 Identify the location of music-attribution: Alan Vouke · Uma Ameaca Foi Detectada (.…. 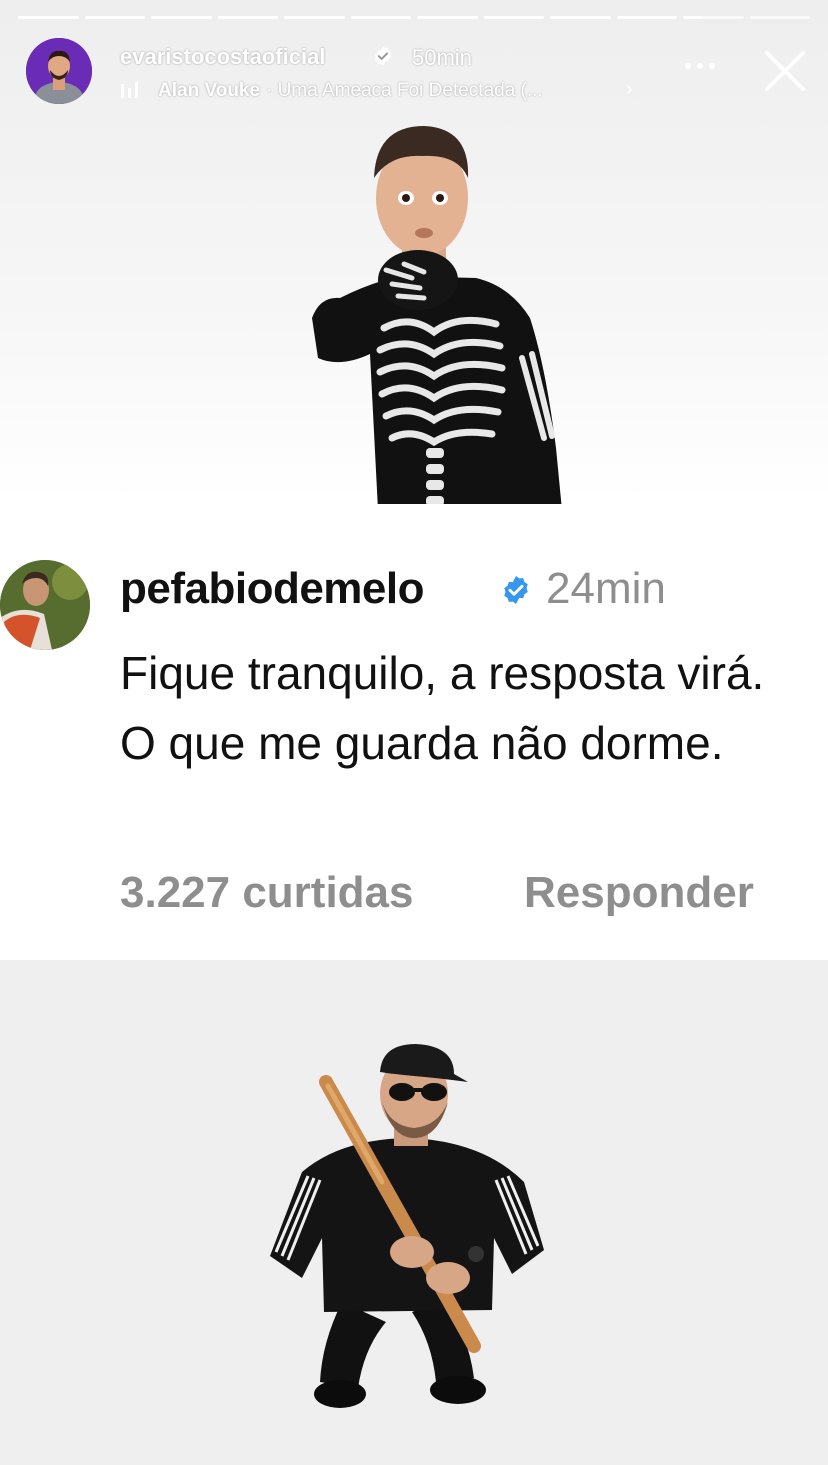
(376, 91).